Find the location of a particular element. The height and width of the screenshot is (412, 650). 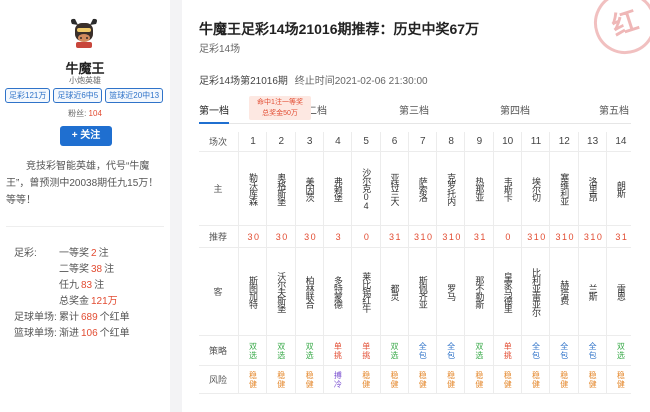

stat-suffix: 注 is located at coordinates (103, 253).